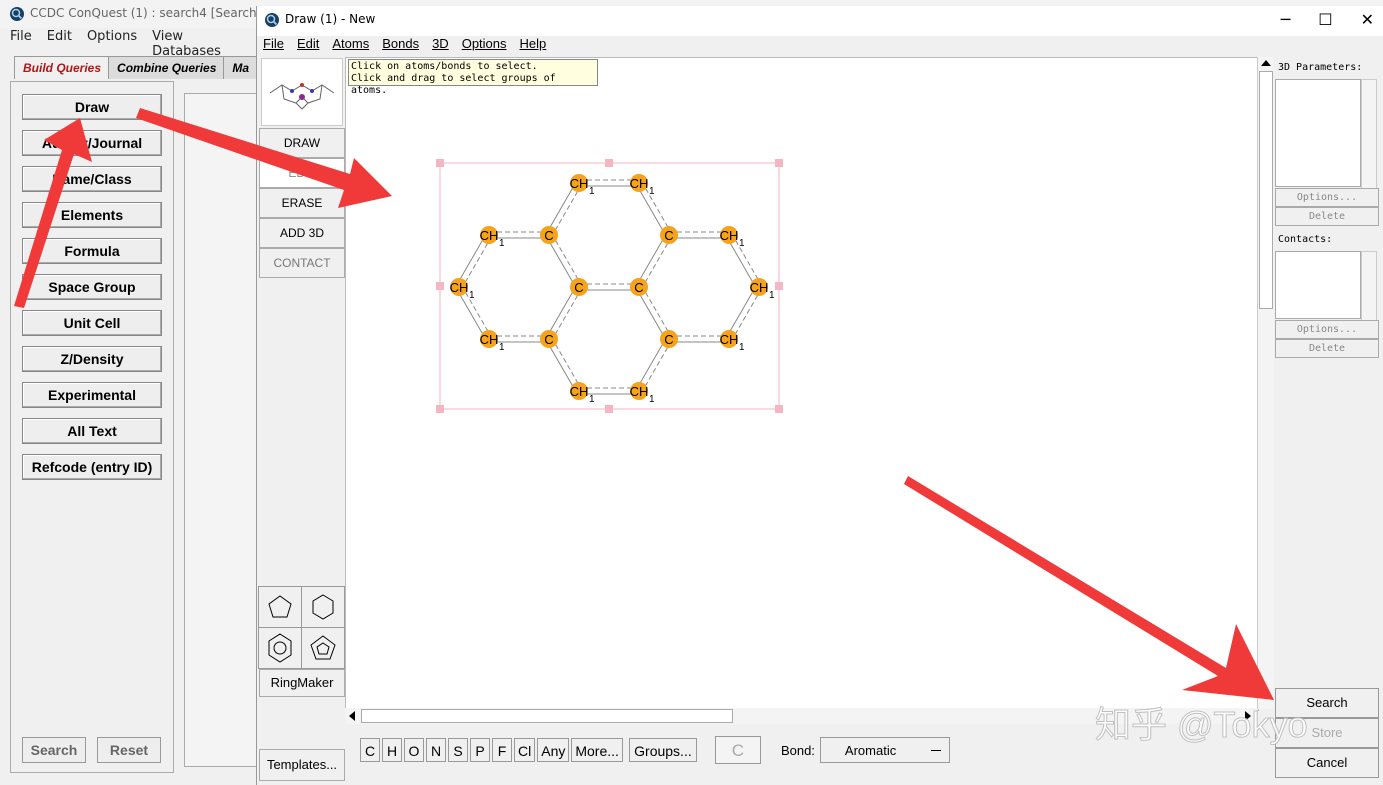  Describe the element at coordinates (1248, 716) in the screenshot. I see `scroll-right-icon` at that location.